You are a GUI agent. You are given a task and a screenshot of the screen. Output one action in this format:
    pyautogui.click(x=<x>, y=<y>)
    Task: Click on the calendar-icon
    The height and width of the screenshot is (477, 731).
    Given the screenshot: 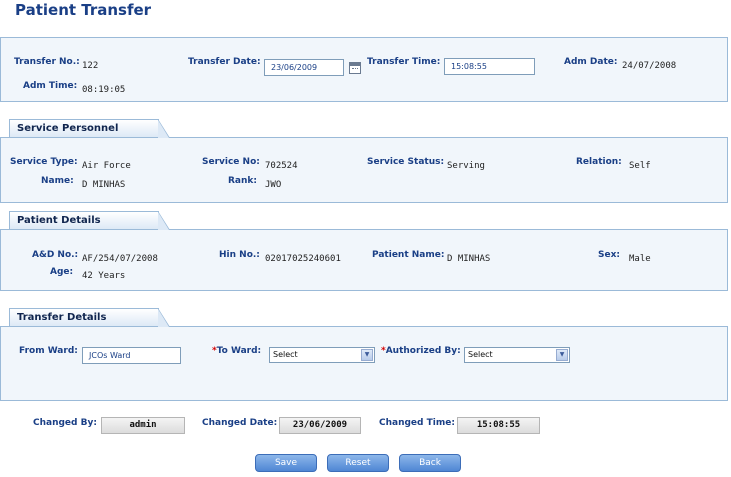 What is the action you would take?
    pyautogui.click(x=355, y=68)
    